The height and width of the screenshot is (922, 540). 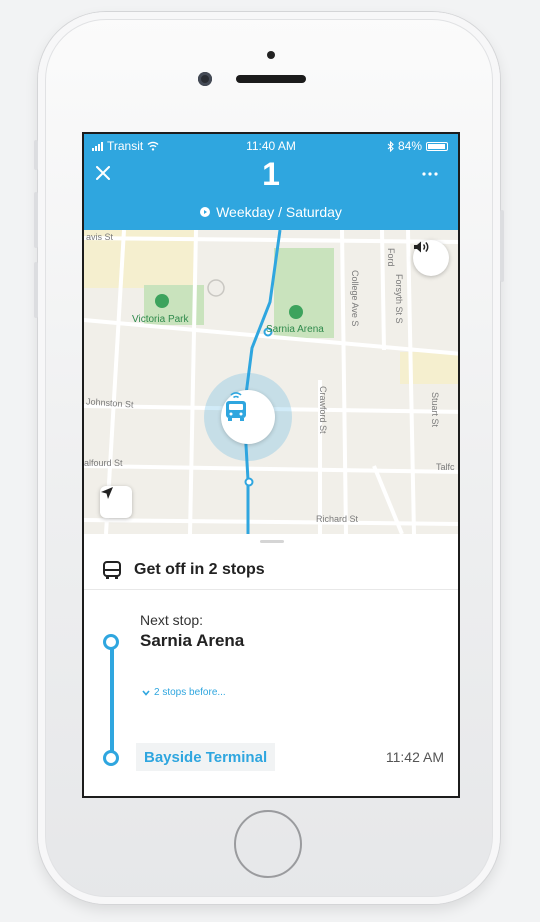 What do you see at coordinates (430, 170) in the screenshot?
I see `more-button` at bounding box center [430, 170].